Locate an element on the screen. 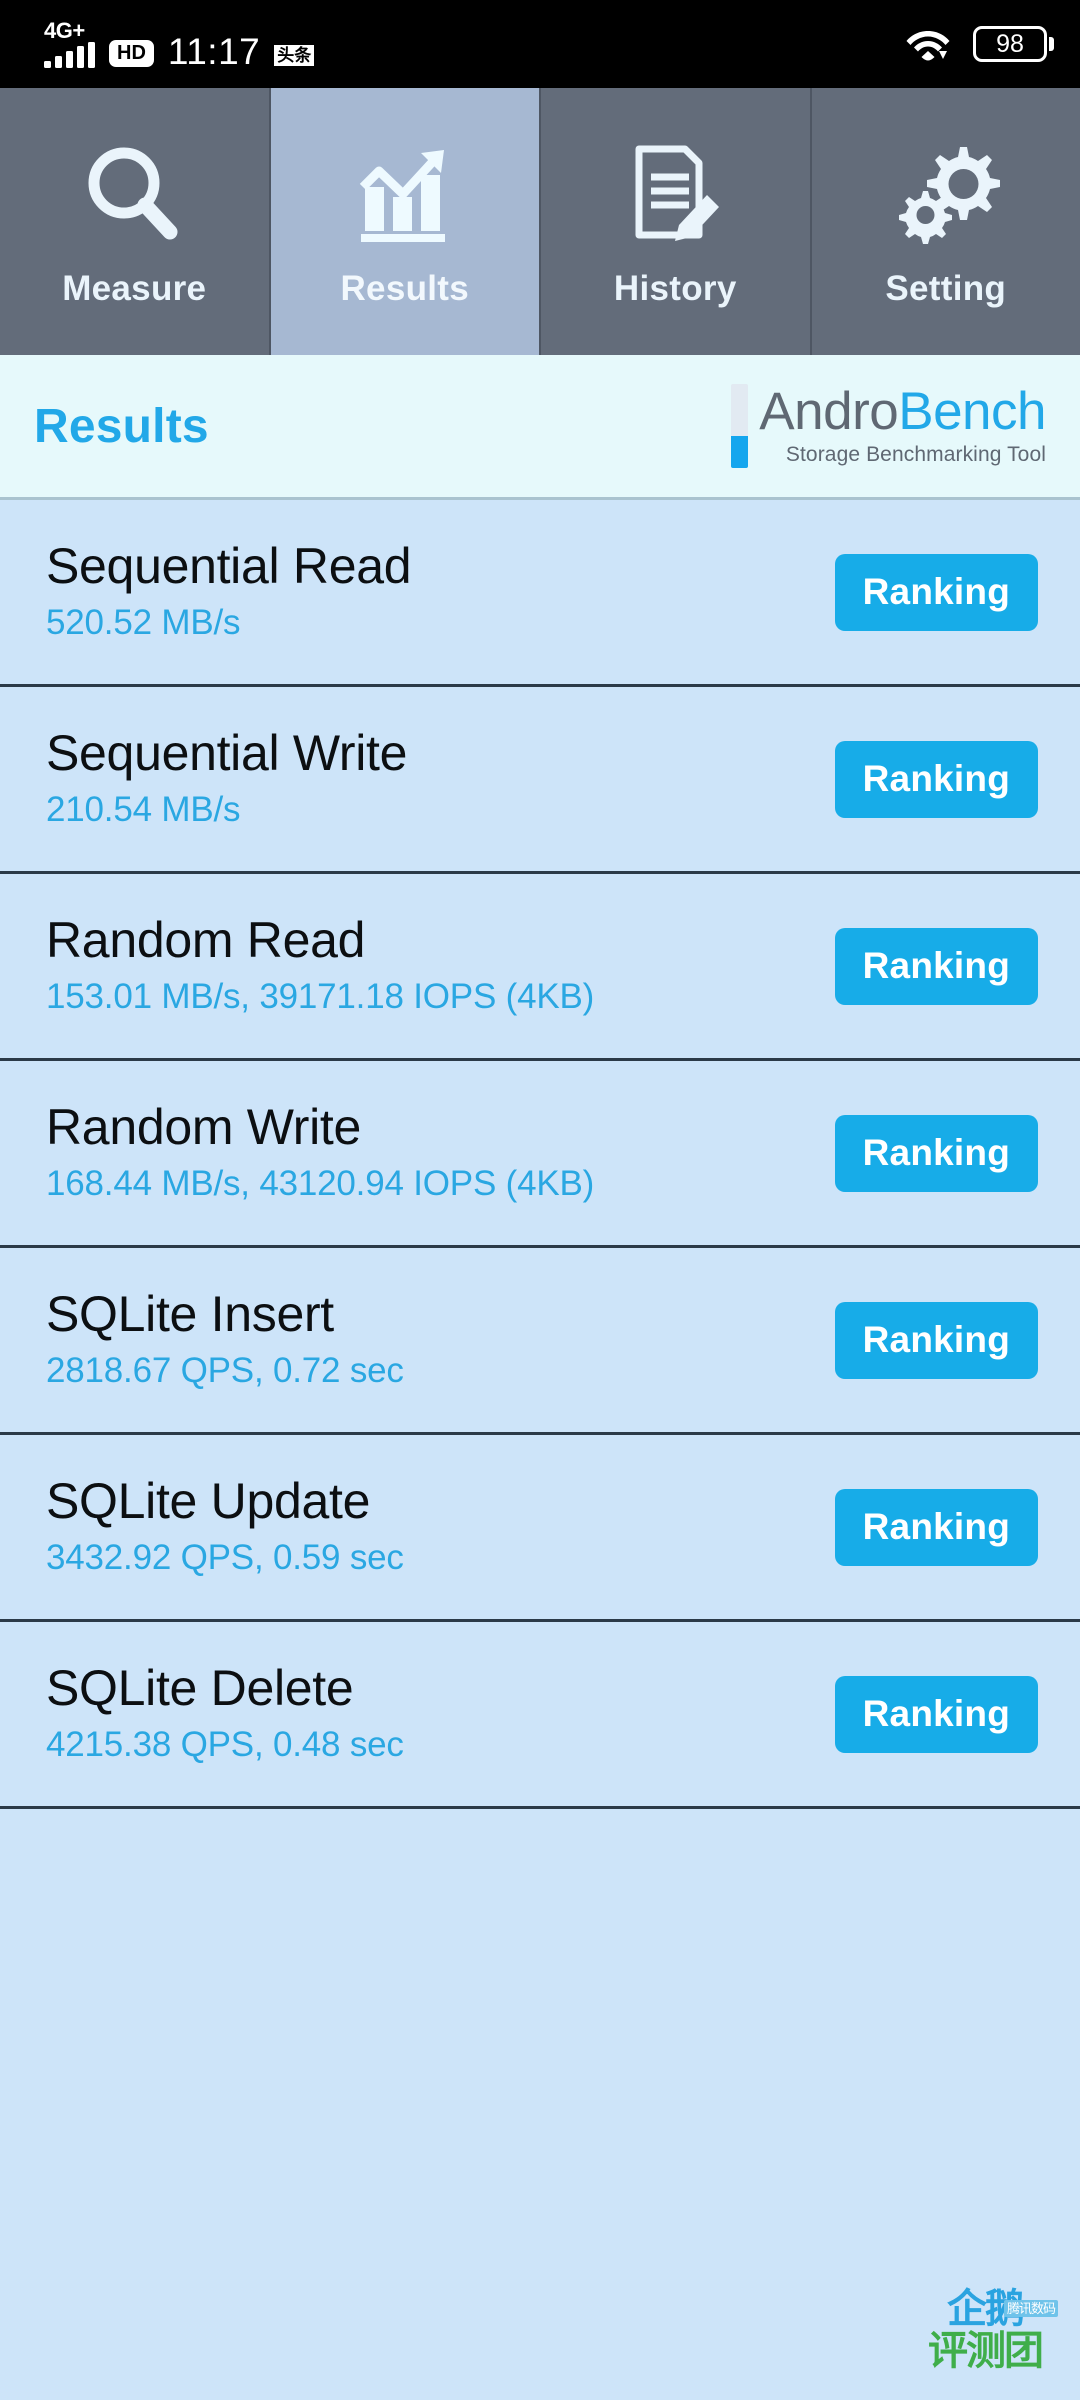 The image size is (1080, 2400). status-bar-right: 98 is located at coordinates (979, 44).